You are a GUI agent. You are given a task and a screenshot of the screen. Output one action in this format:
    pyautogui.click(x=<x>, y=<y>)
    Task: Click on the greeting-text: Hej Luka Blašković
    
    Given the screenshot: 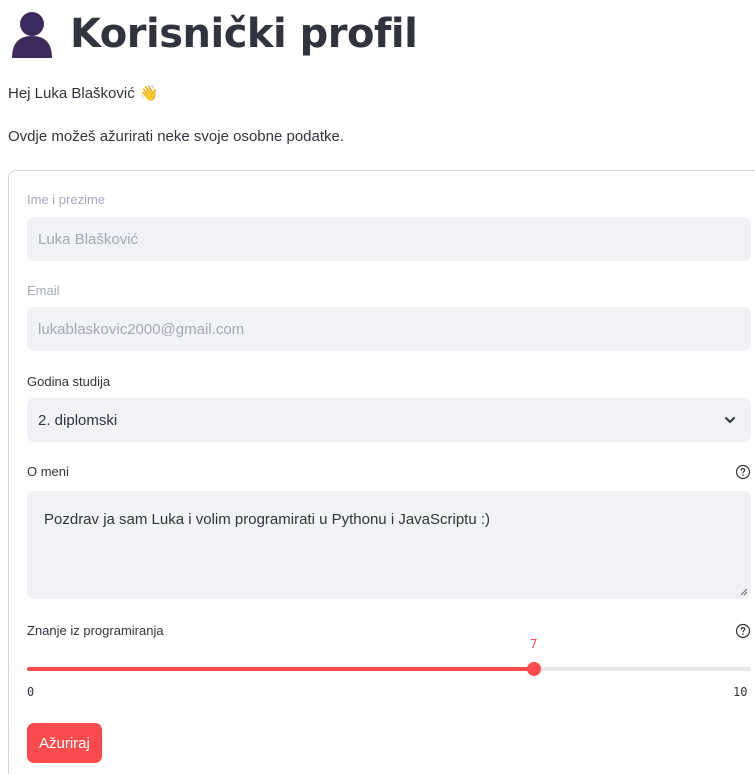 What is the action you would take?
    pyautogui.click(x=71, y=93)
    